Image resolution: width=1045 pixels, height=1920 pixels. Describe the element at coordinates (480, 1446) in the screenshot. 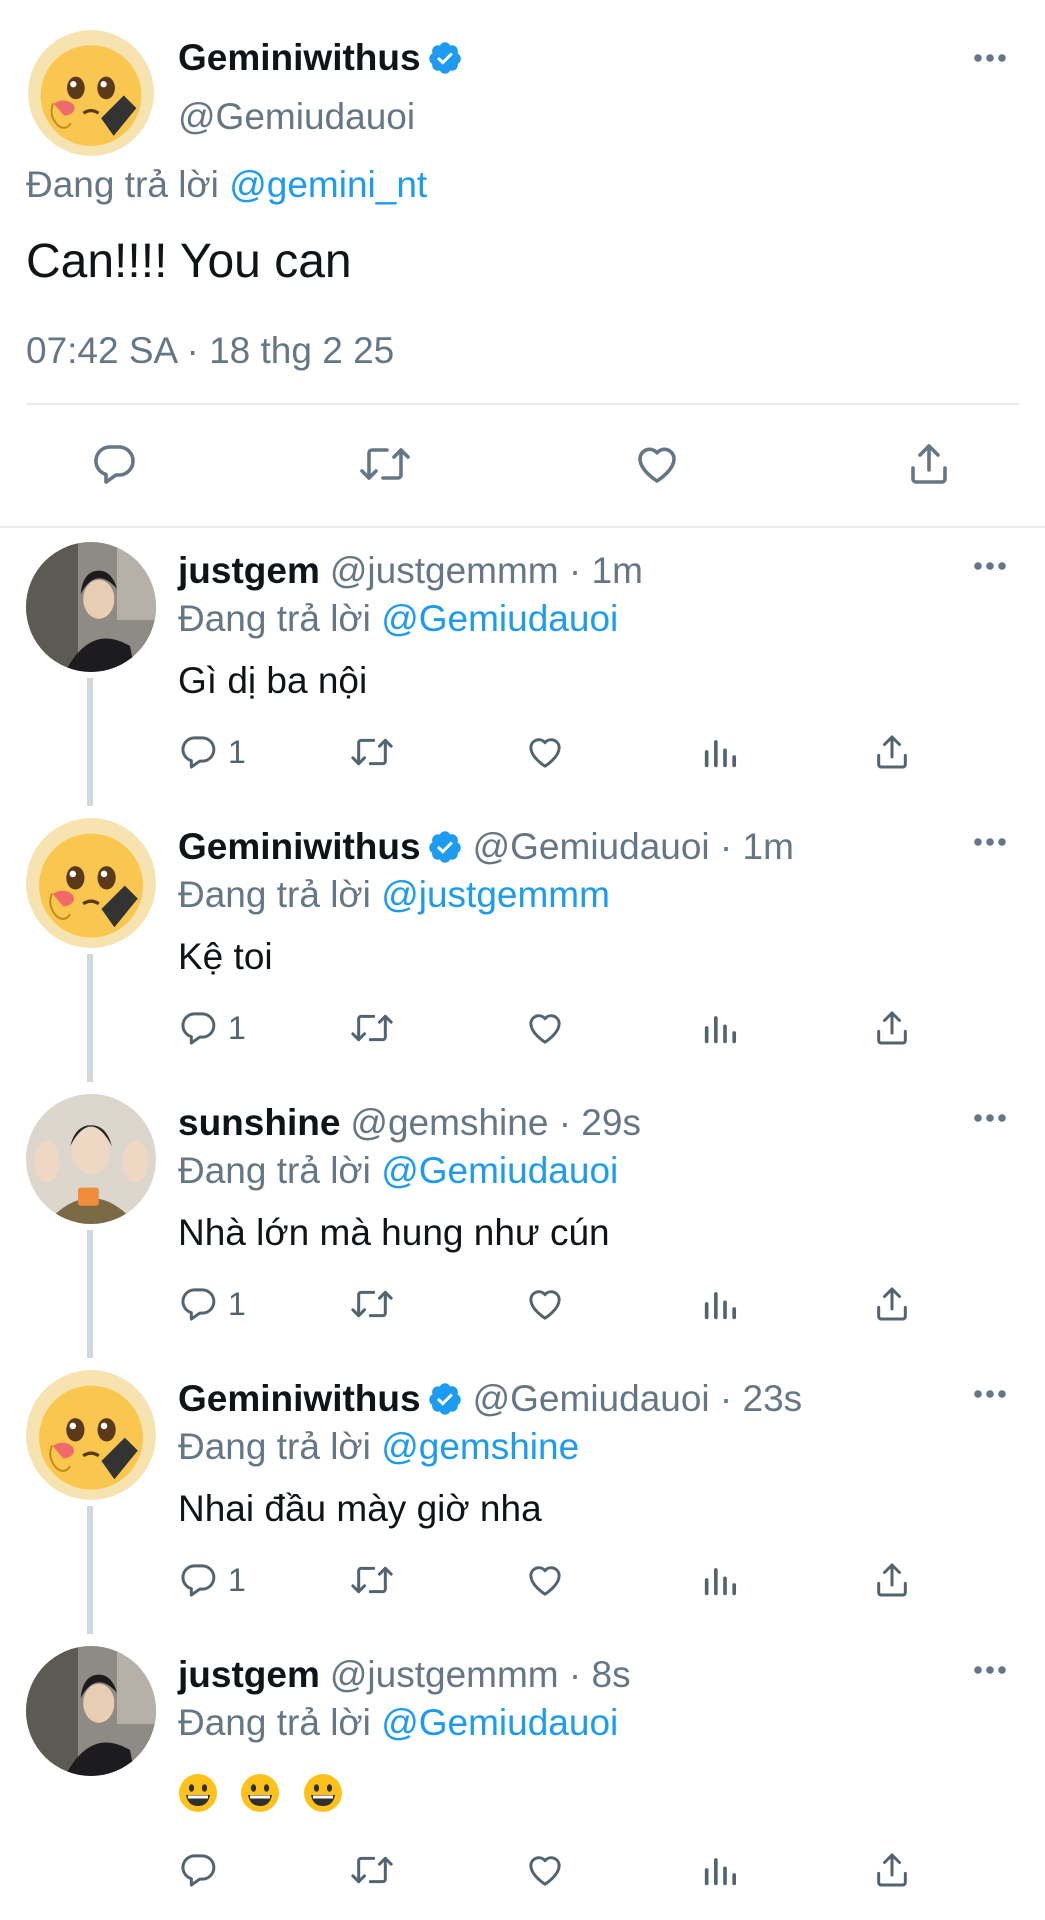

I see `replying-to-link: @gemshine` at that location.